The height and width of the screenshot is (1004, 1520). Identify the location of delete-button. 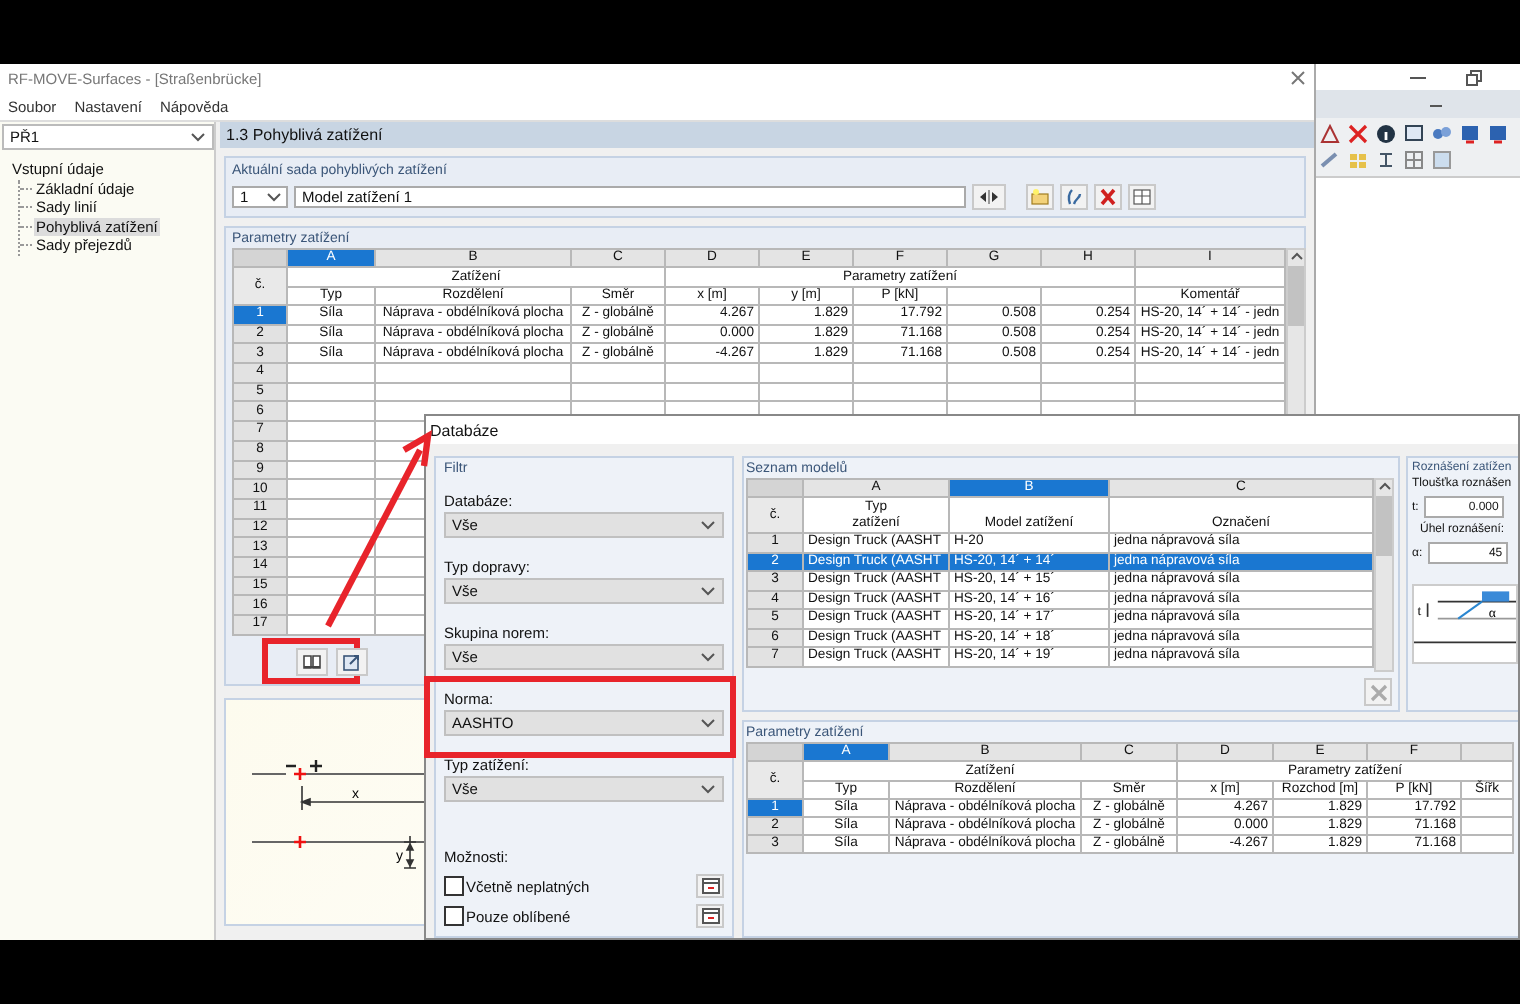
(1108, 197).